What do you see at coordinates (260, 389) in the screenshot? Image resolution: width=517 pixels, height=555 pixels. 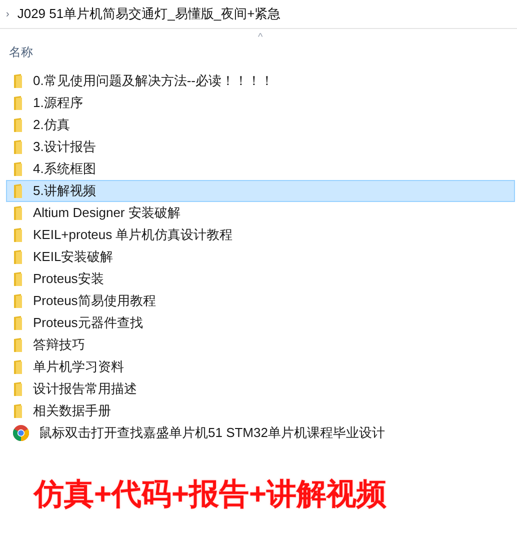 I see `file-row: 设计报告常用描述` at bounding box center [260, 389].